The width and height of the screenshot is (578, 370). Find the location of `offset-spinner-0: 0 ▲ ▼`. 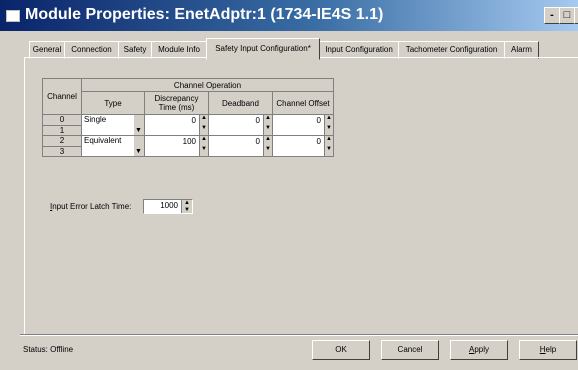

offset-spinner-0: 0 ▲ ▼ is located at coordinates (303, 125).